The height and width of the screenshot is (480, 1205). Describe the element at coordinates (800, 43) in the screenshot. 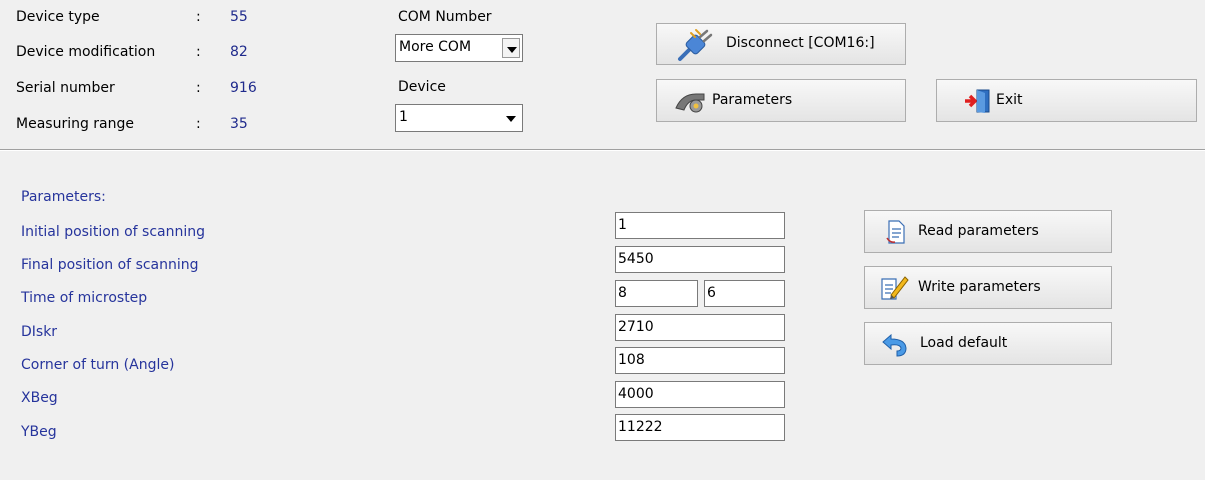

I see `disconnect-label: Disconnect [COM16:]` at that location.